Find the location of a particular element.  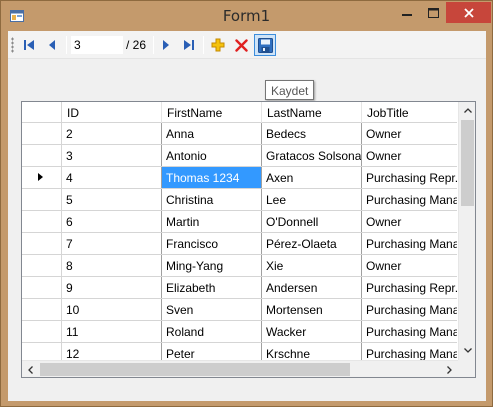

cell-id: 4 is located at coordinates (112, 177).